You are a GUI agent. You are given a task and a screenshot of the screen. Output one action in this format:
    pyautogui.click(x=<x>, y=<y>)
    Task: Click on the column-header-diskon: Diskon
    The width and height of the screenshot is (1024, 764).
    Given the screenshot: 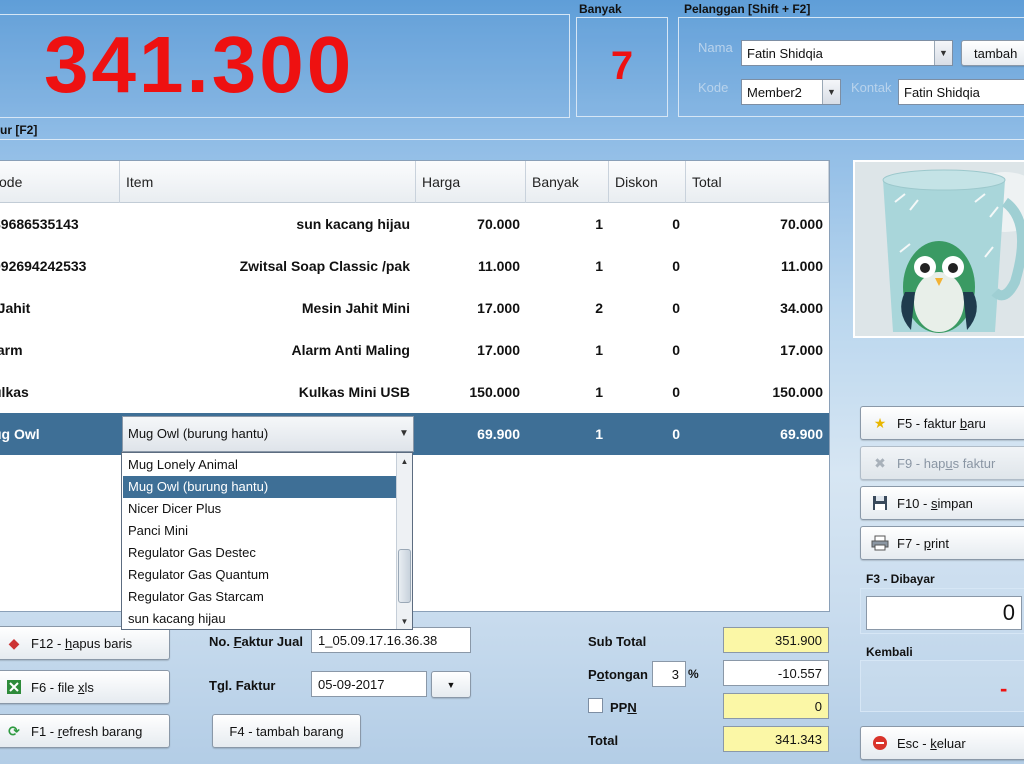 What is the action you would take?
    pyautogui.click(x=647, y=182)
    